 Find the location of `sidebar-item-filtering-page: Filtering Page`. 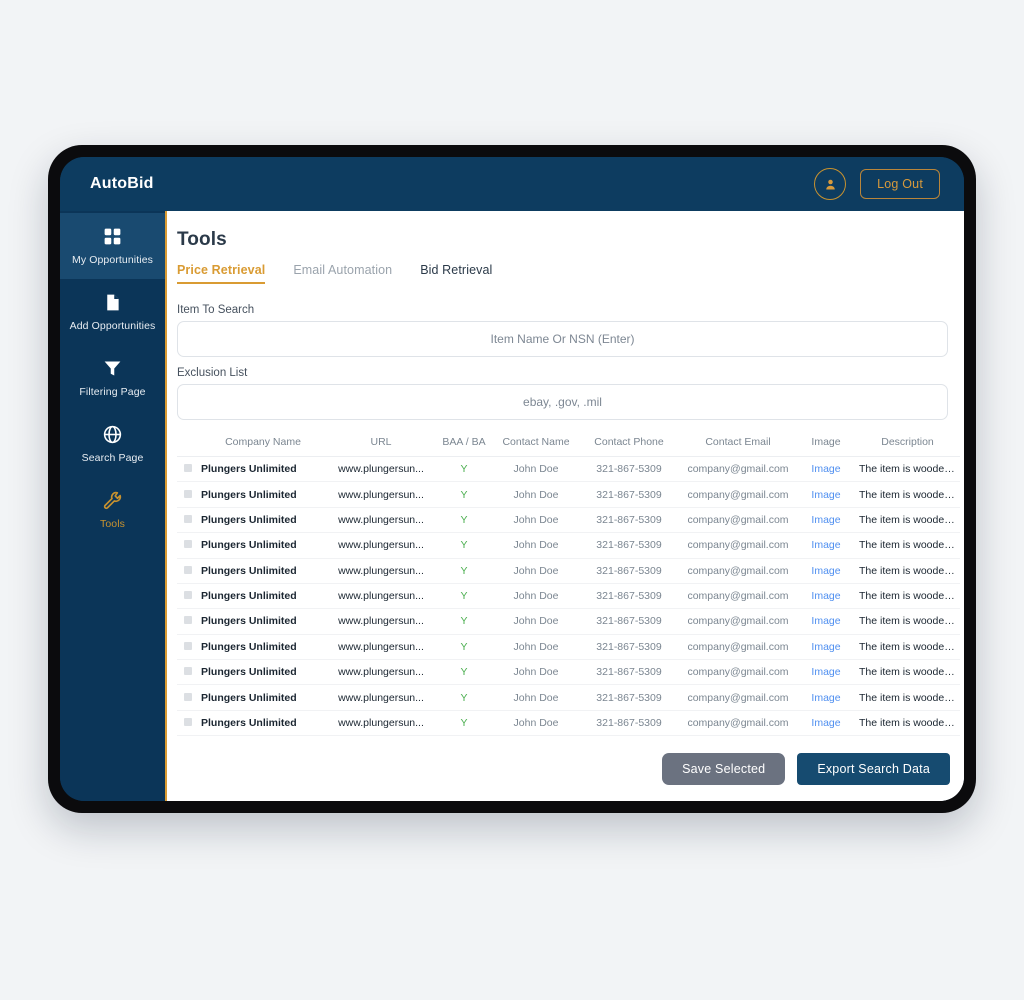

sidebar-item-filtering-page: Filtering Page is located at coordinates (112, 378).